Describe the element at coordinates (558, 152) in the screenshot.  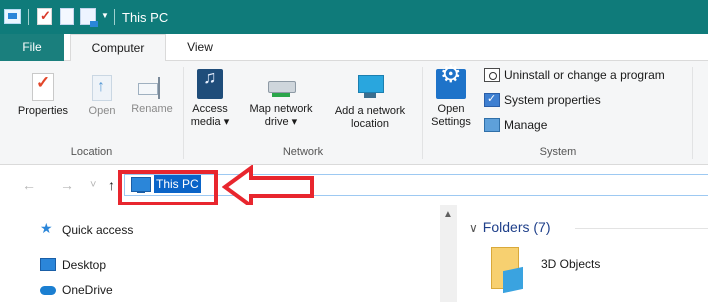
I see `group-label-system: System` at that location.